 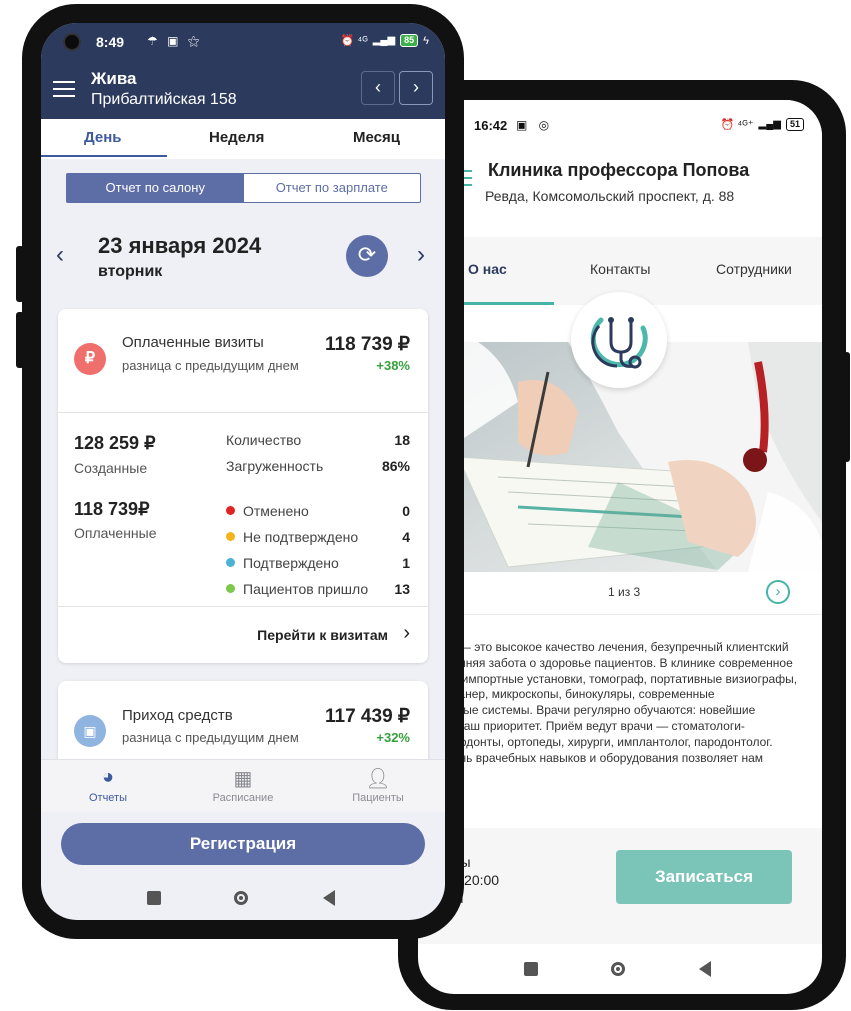 I want to click on nav-schedule: ▦ Расписание, so click(x=243, y=785).